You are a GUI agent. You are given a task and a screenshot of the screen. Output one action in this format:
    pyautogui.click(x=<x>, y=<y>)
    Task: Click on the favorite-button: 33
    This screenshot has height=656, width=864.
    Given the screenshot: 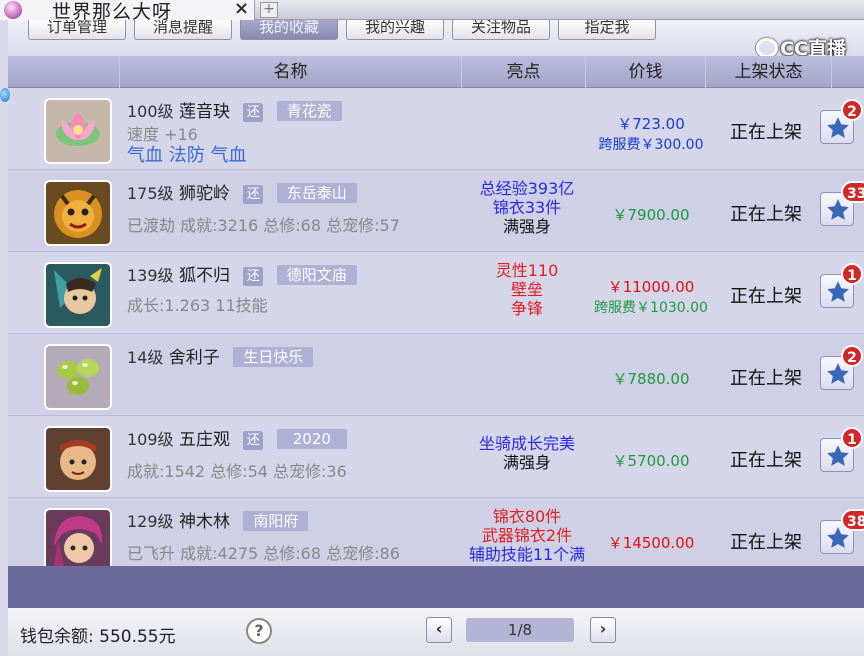 What is the action you would take?
    pyautogui.click(x=842, y=203)
    